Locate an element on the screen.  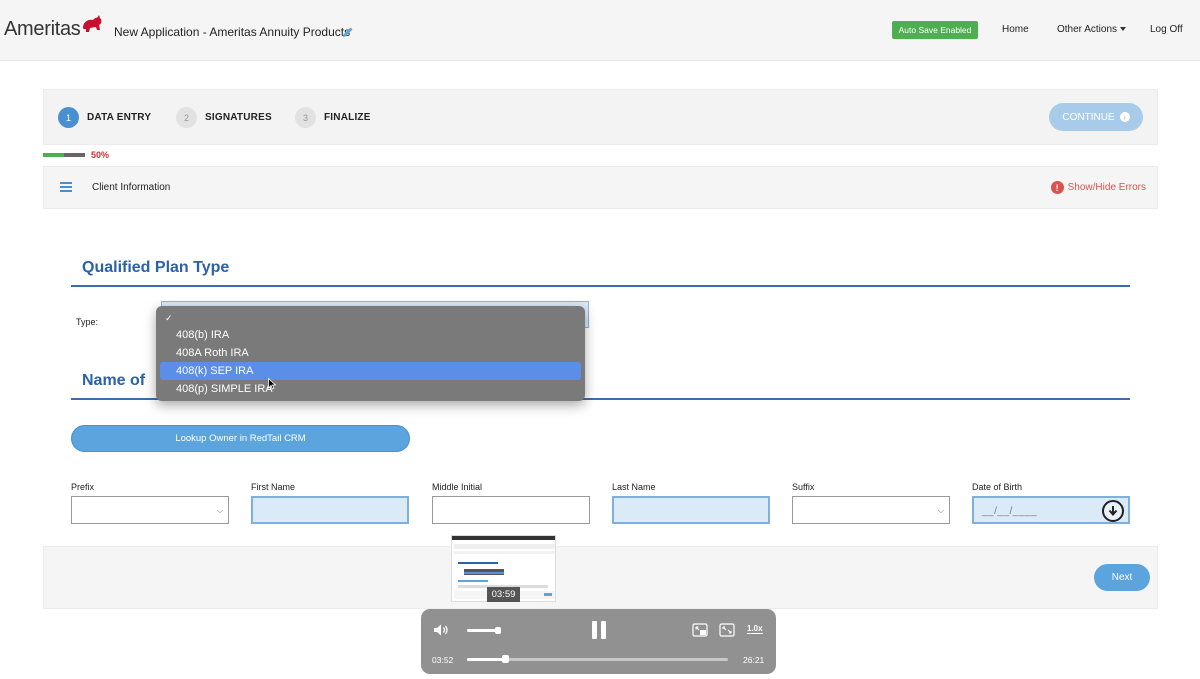
continue-button: CONTINUE › is located at coordinates (1096, 117).